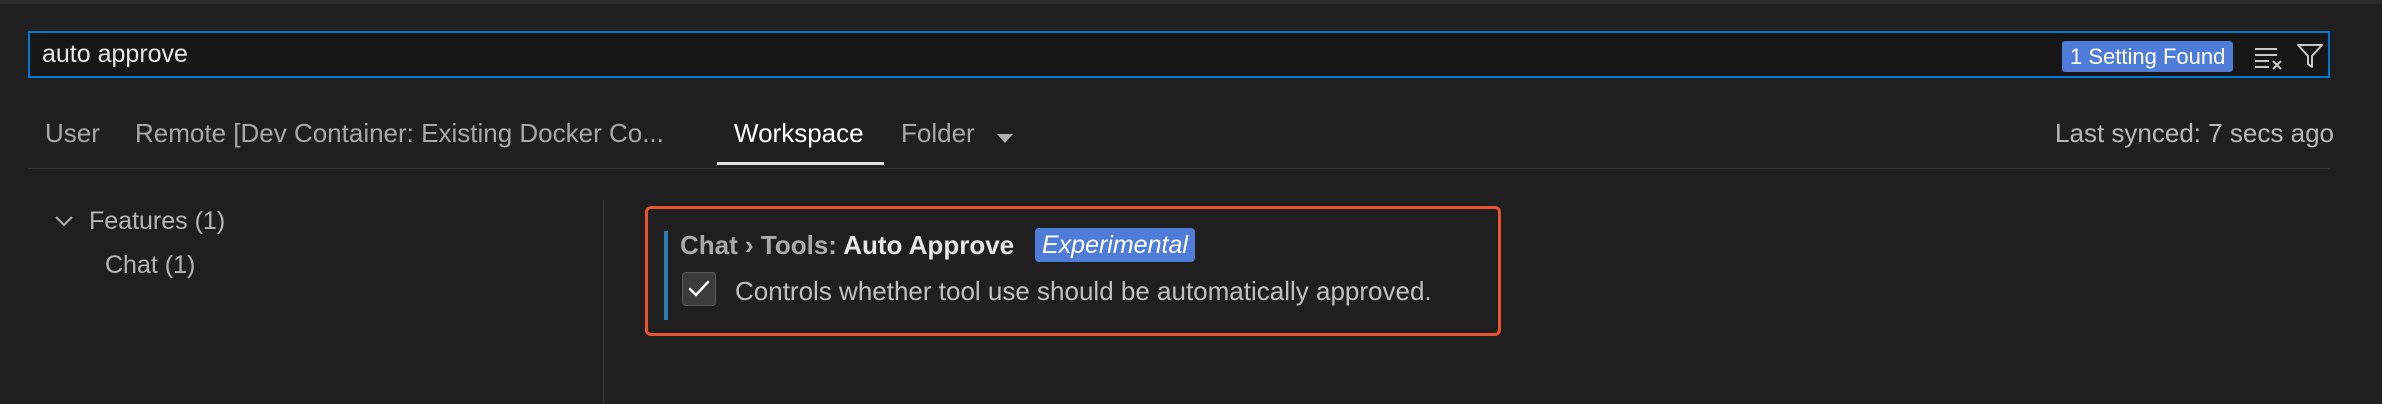  I want to click on tabs-divider, so click(1179, 168).